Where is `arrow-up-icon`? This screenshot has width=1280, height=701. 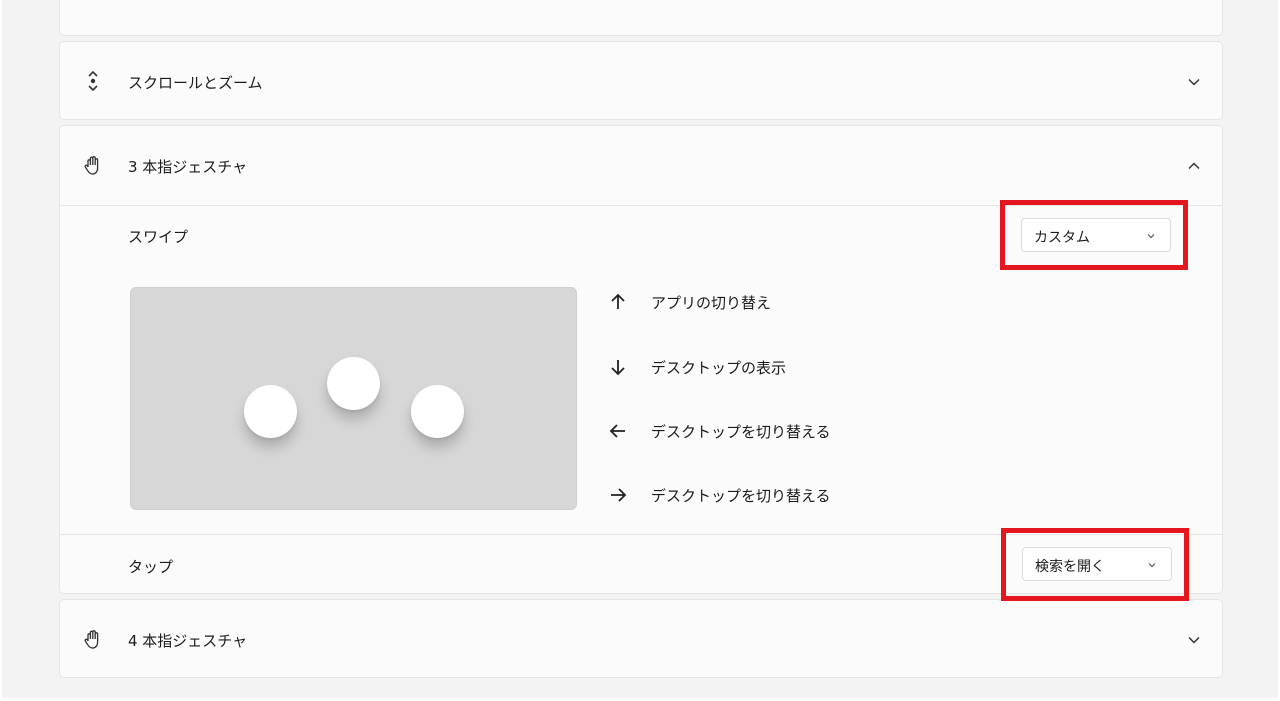
arrow-up-icon is located at coordinates (618, 301).